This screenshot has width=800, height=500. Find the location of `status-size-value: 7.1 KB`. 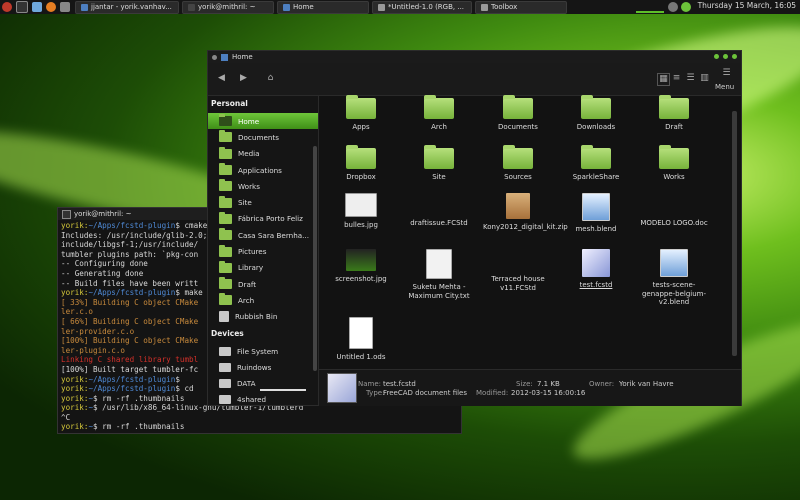

status-size-value: 7.1 KB is located at coordinates (548, 384).